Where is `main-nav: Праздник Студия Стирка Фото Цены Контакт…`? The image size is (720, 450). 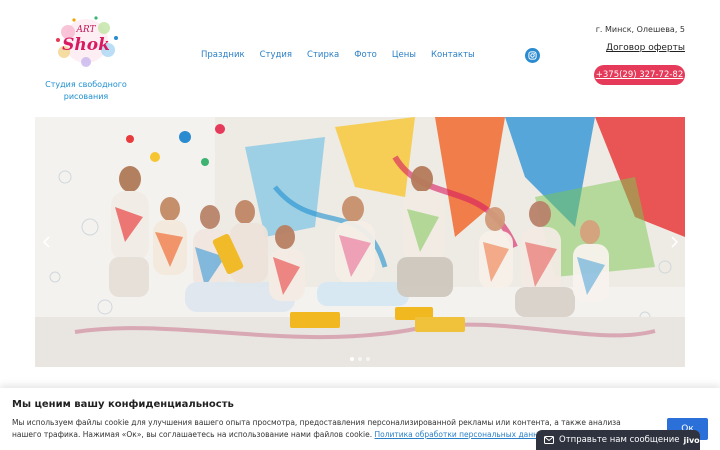
main-nav: Праздник Студия Стирка Фото Цены Контакт… is located at coordinates (345, 55).